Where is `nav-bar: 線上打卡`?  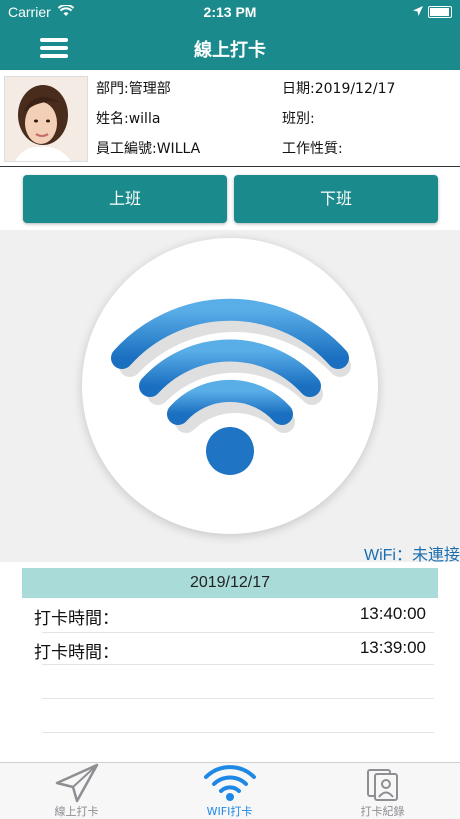
nav-bar: 線上打卡 is located at coordinates (230, 47).